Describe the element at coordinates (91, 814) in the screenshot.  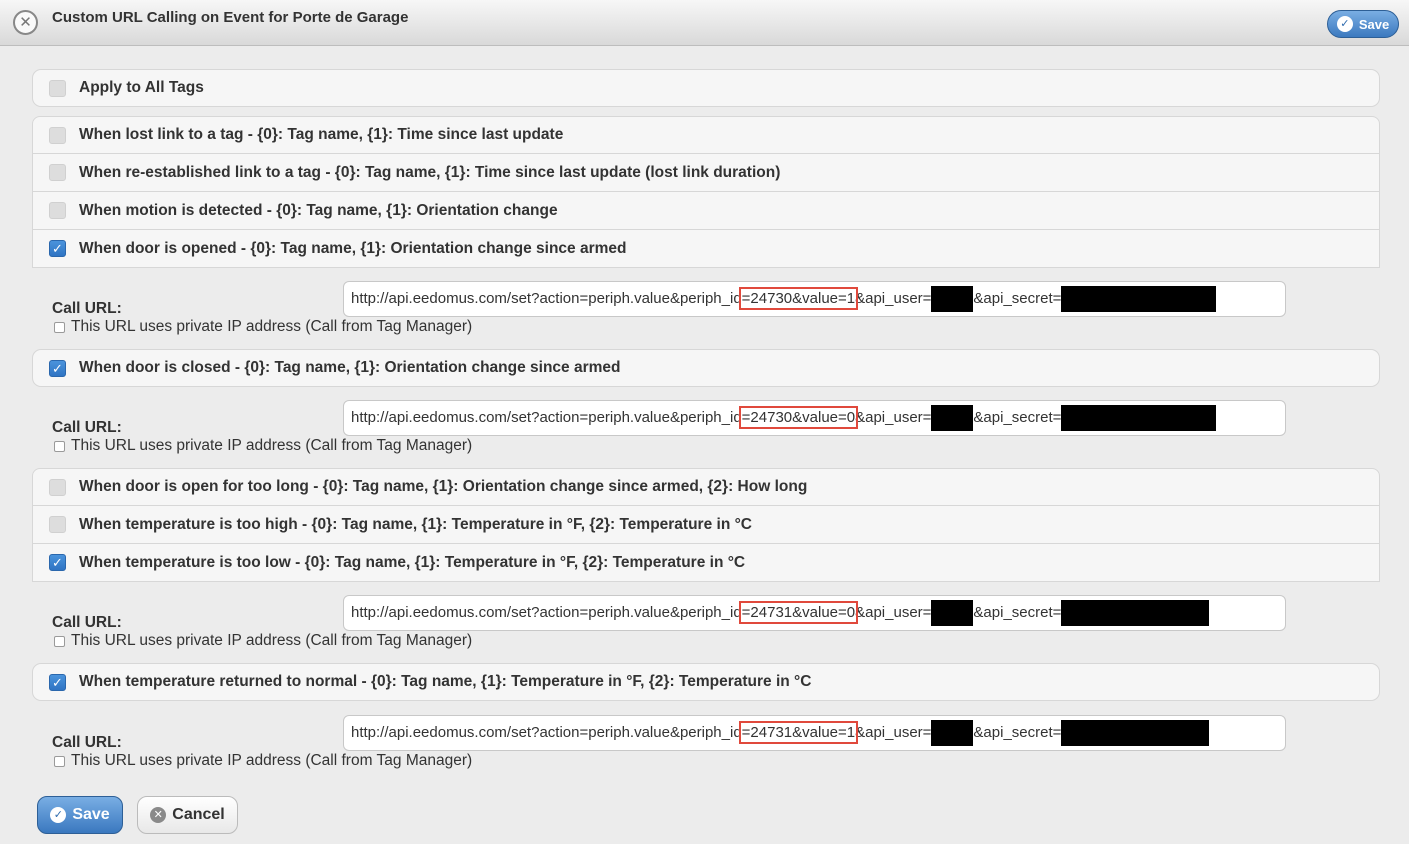
I see `save-label: Save` at that location.